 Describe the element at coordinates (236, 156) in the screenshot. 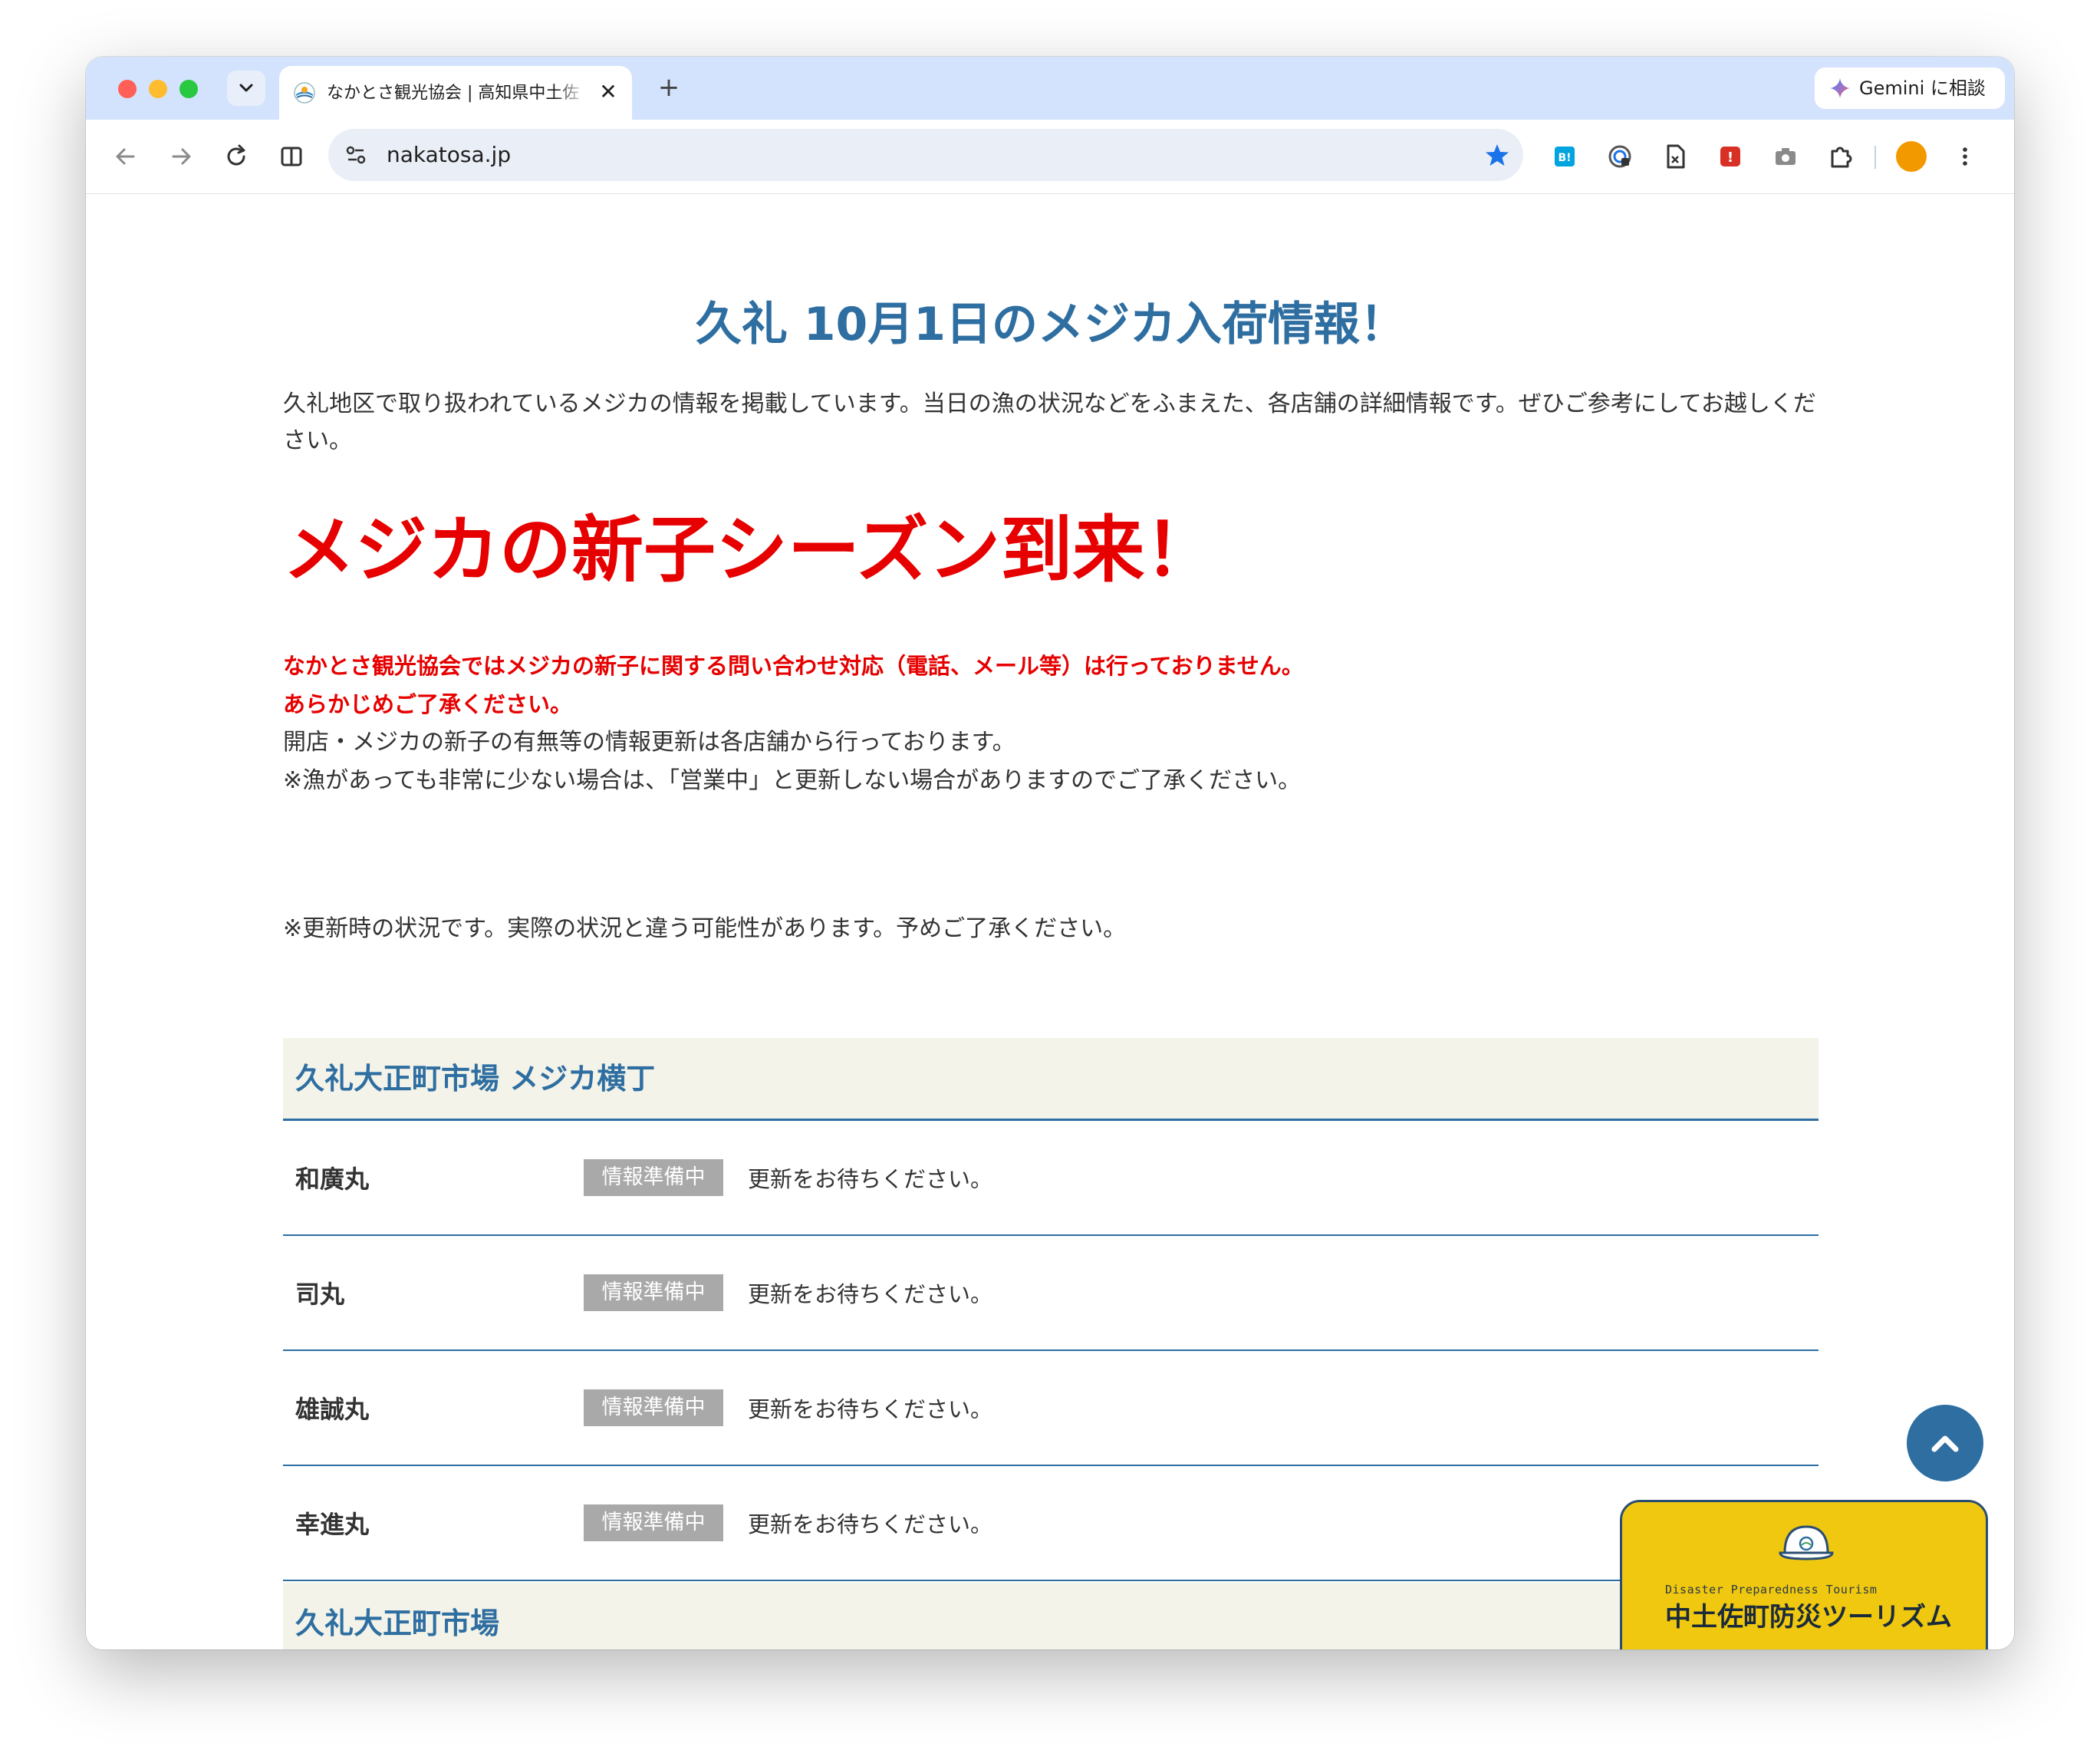

I see `reload-icon` at that location.